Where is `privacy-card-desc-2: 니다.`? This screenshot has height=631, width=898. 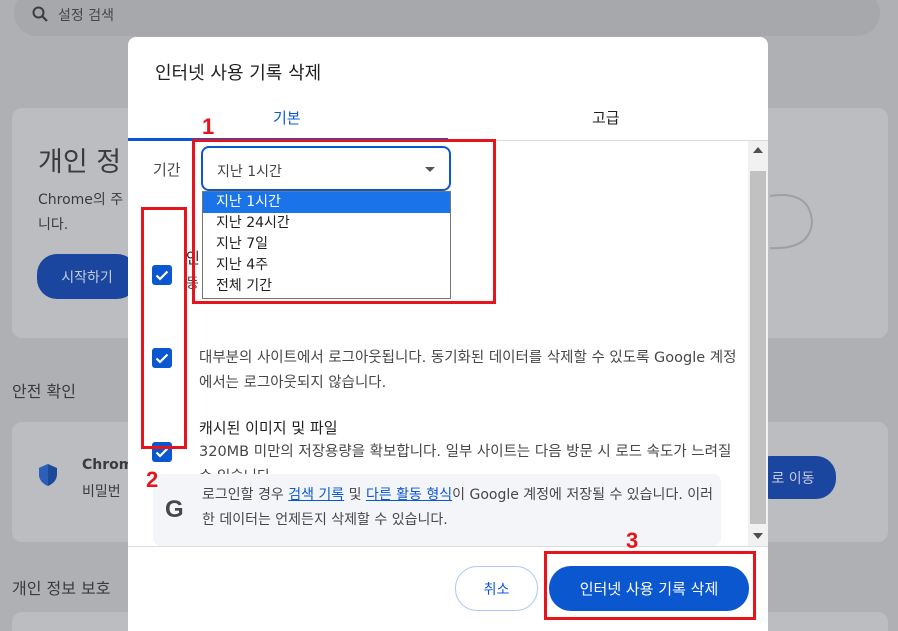 privacy-card-desc-2: 니다. is located at coordinates (53, 225).